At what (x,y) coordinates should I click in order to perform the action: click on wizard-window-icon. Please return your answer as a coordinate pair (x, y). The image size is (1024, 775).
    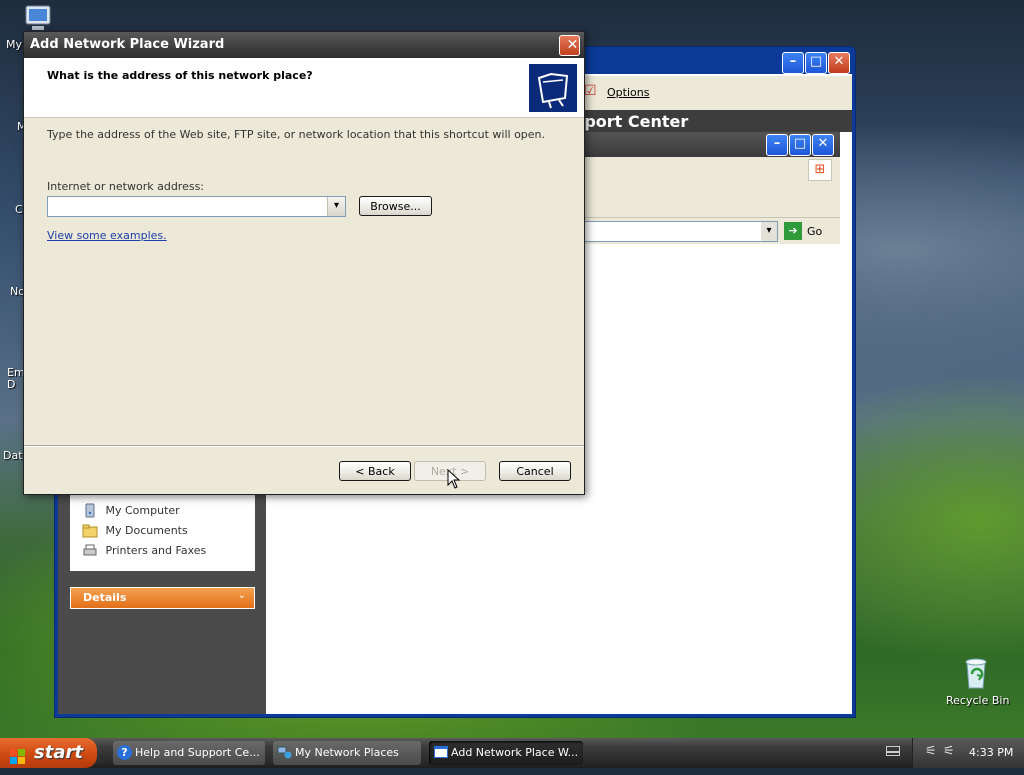
    Looking at the image, I should click on (441, 752).